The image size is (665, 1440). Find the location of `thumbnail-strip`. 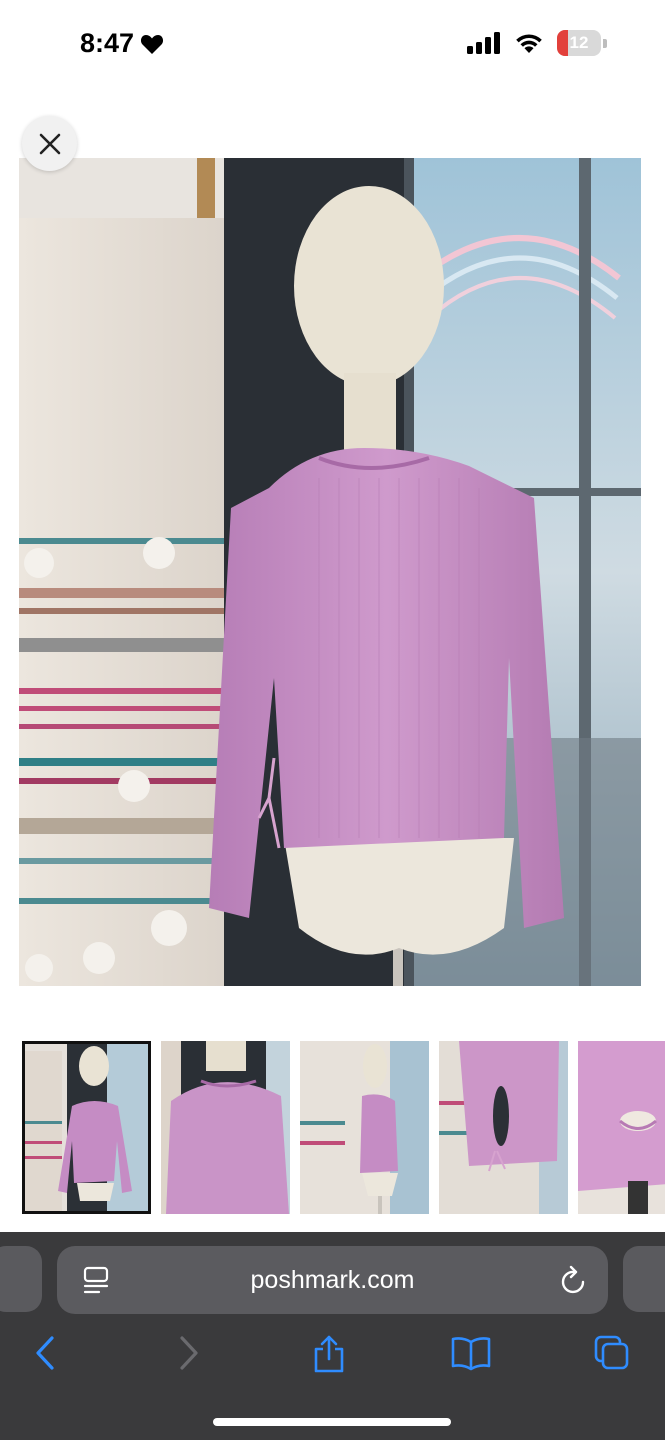

thumbnail-strip is located at coordinates (343, 1127).